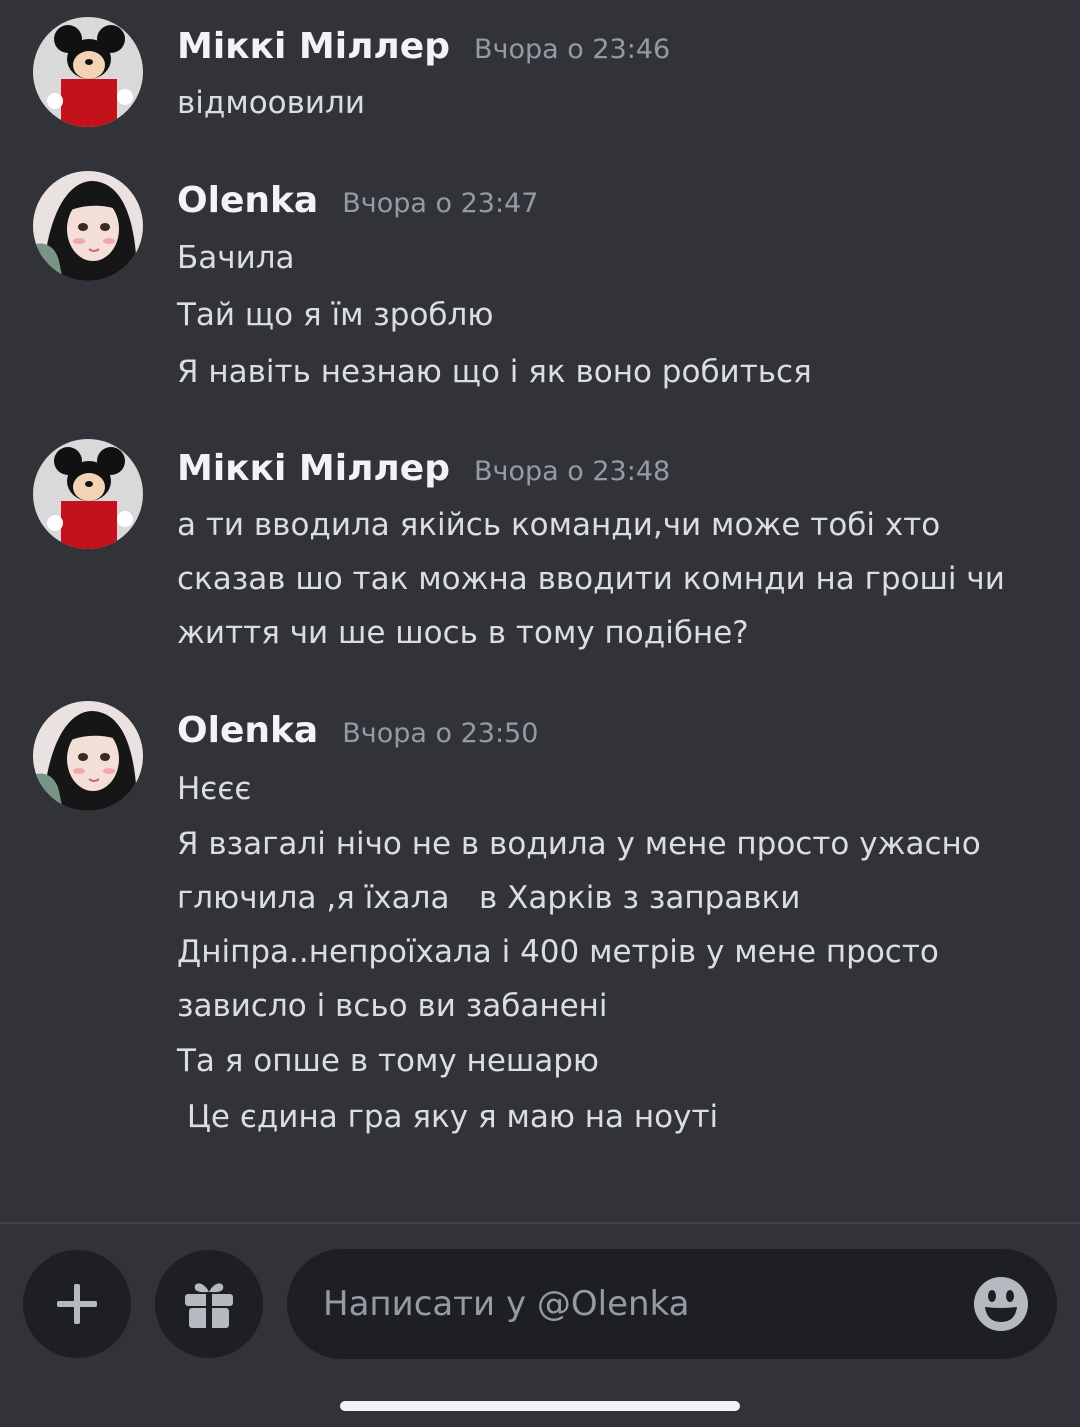 Image resolution: width=1080 pixels, height=1427 pixels. What do you see at coordinates (214, 789) in the screenshot?
I see `message-text: Нєєє` at bounding box center [214, 789].